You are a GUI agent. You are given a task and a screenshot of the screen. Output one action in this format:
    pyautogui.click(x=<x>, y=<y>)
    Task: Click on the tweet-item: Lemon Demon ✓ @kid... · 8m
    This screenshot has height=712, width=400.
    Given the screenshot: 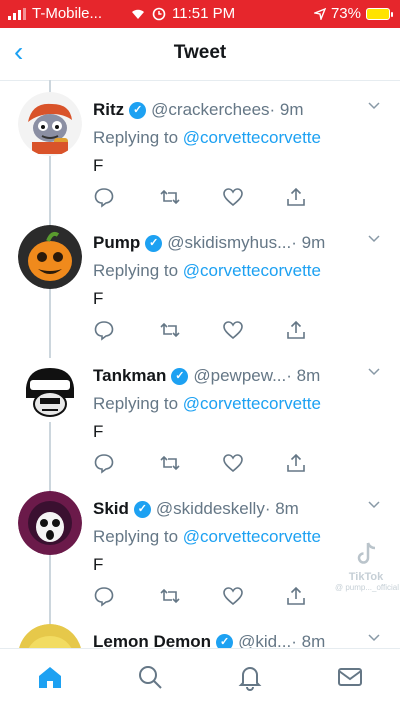 What is the action you would take?
    pyautogui.click(x=200, y=633)
    